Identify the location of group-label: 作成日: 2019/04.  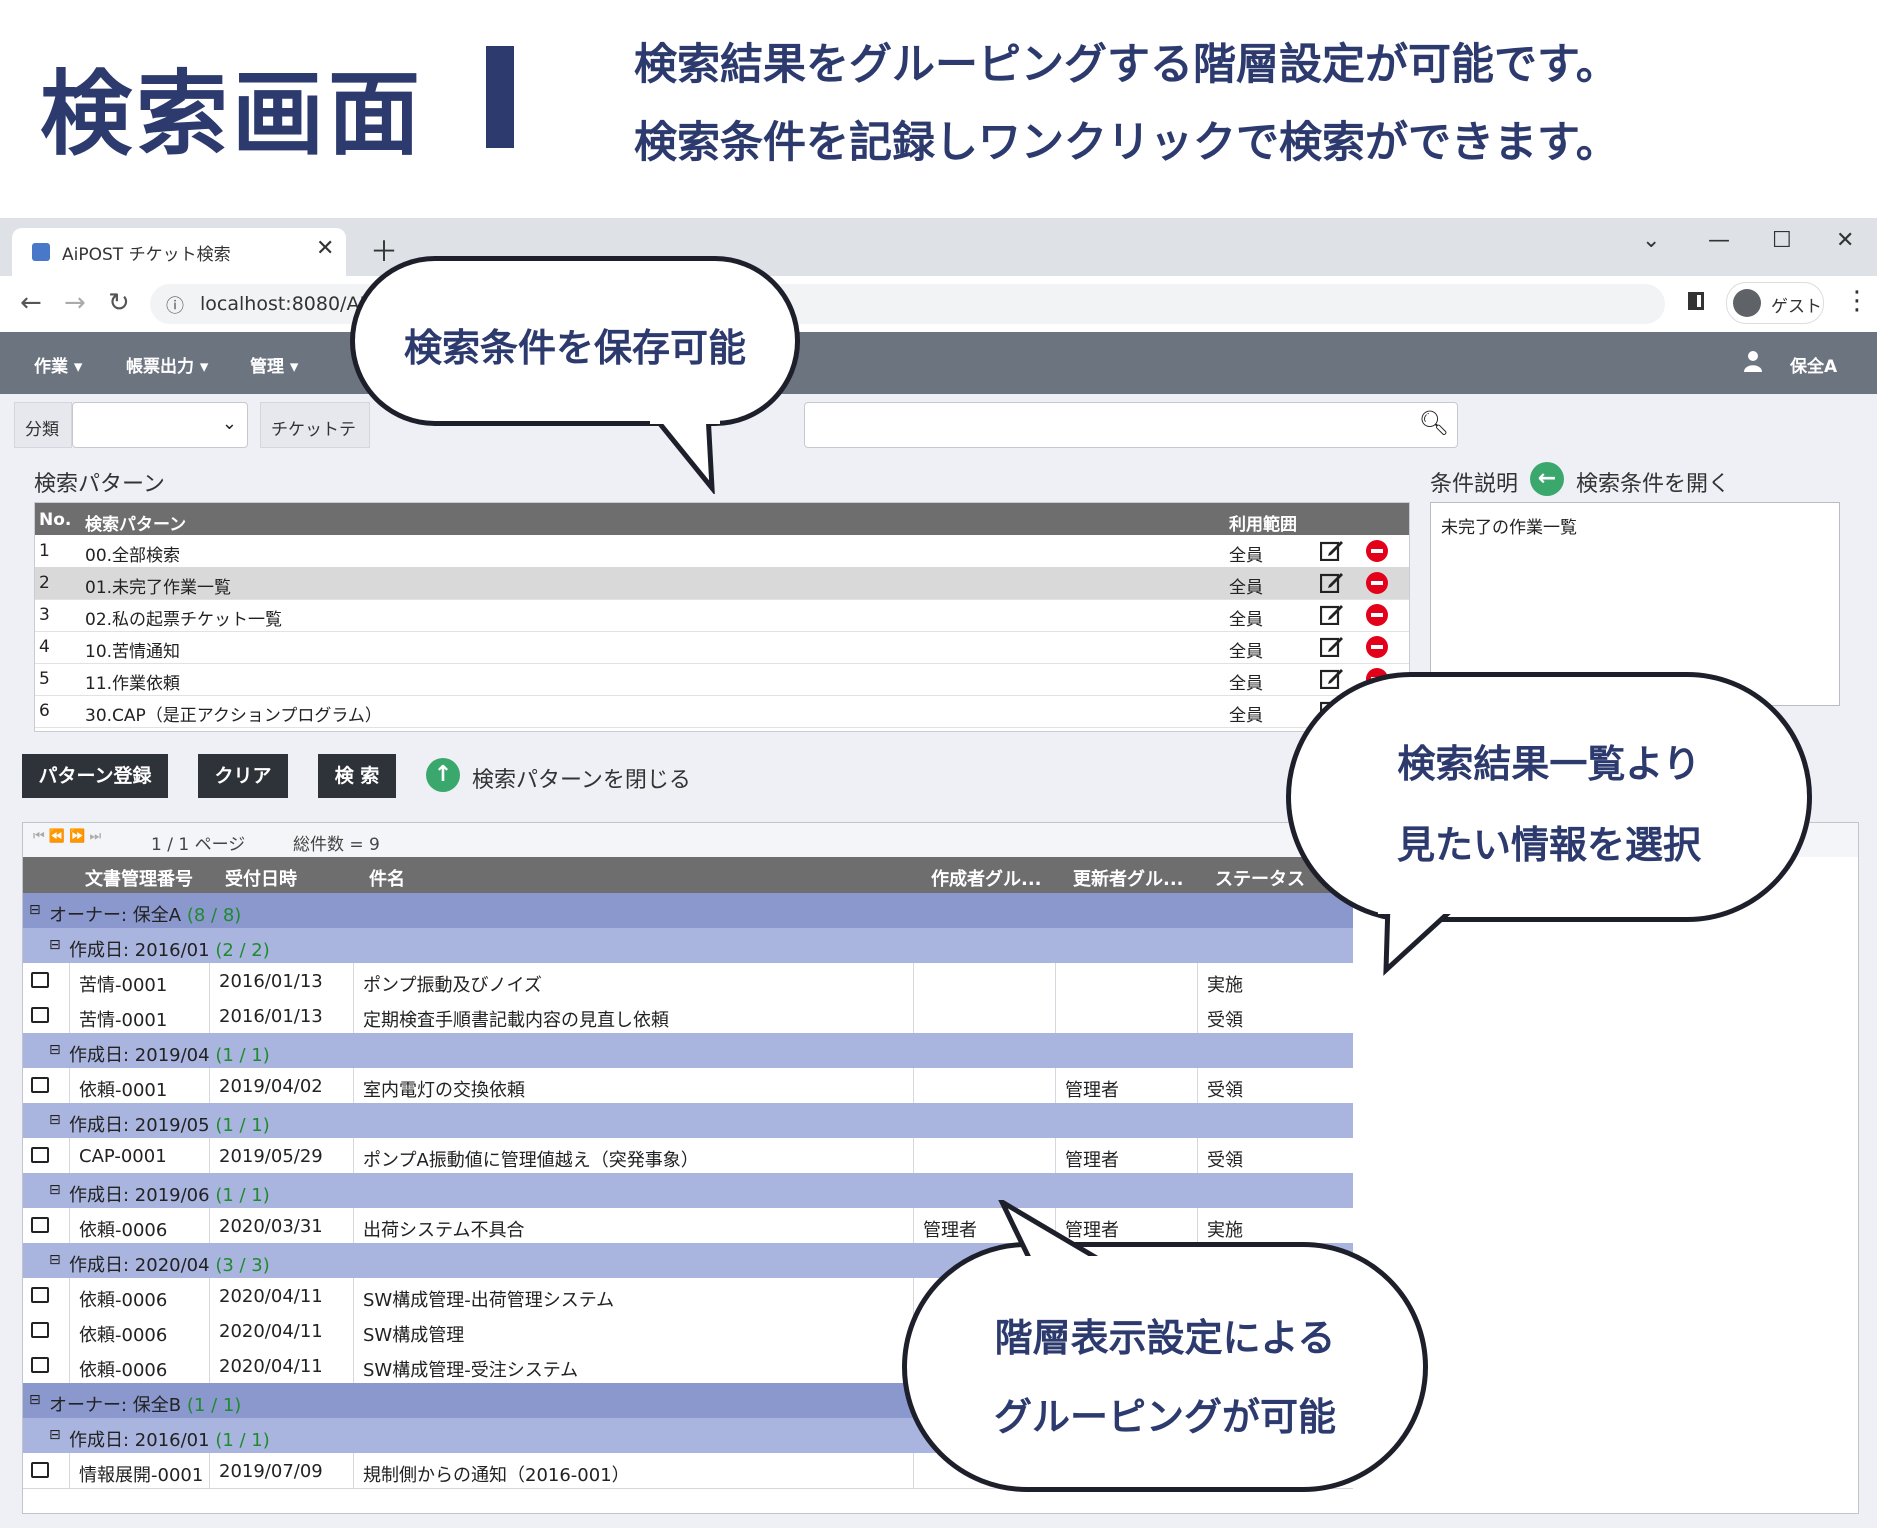
(139, 1055).